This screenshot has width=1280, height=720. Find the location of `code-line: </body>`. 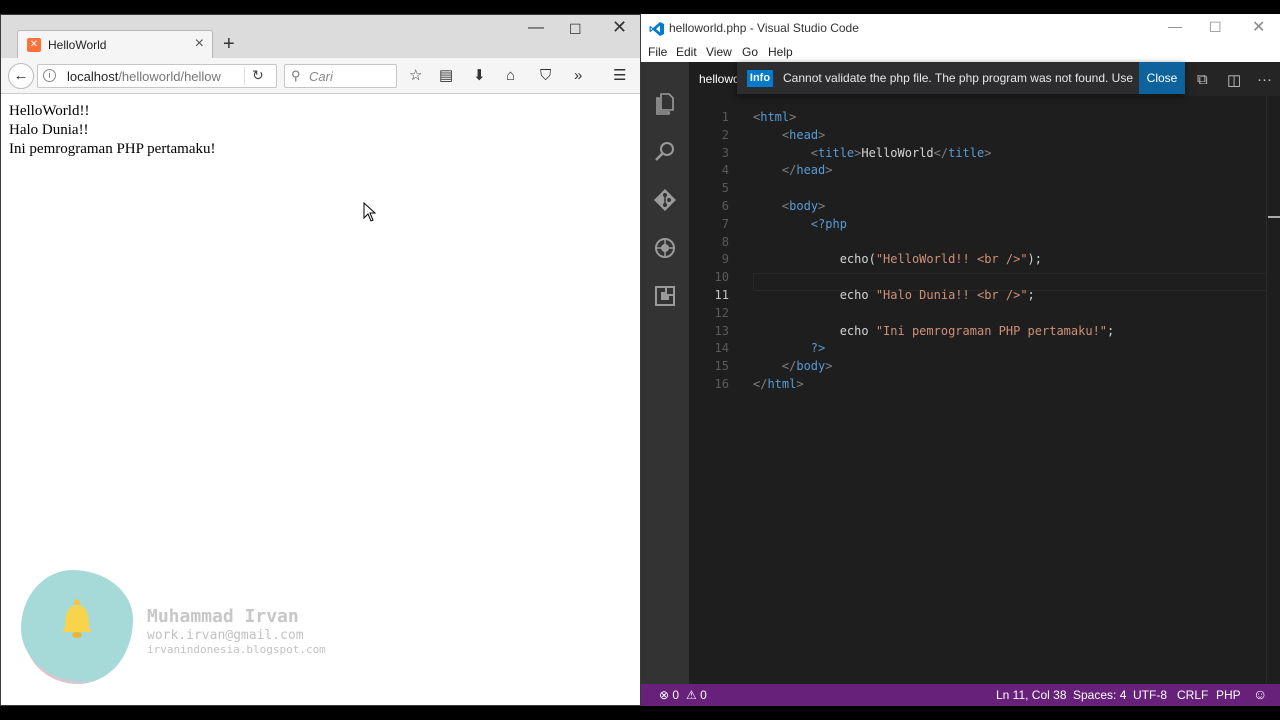

code-line: </body> is located at coordinates (793, 366).